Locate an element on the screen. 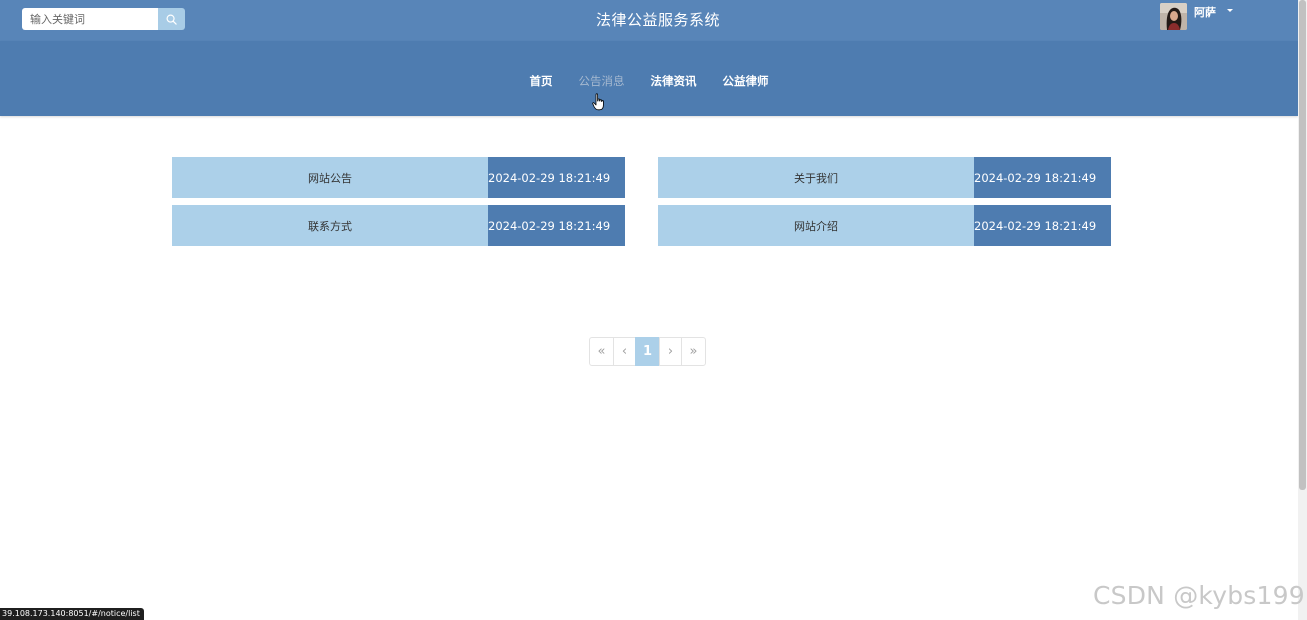 The width and height of the screenshot is (1307, 620). notice-title: 网站公告 is located at coordinates (330, 177).